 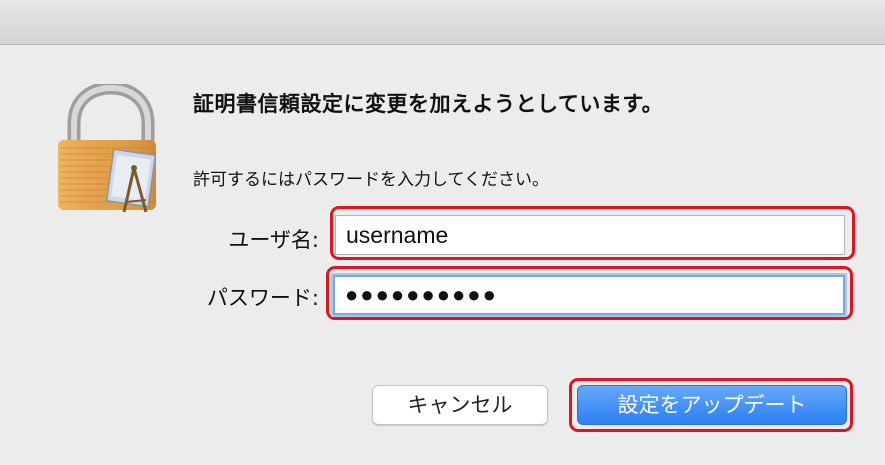 What do you see at coordinates (712, 405) in the screenshot?
I see `update-settings-button: 設定をアップデート` at bounding box center [712, 405].